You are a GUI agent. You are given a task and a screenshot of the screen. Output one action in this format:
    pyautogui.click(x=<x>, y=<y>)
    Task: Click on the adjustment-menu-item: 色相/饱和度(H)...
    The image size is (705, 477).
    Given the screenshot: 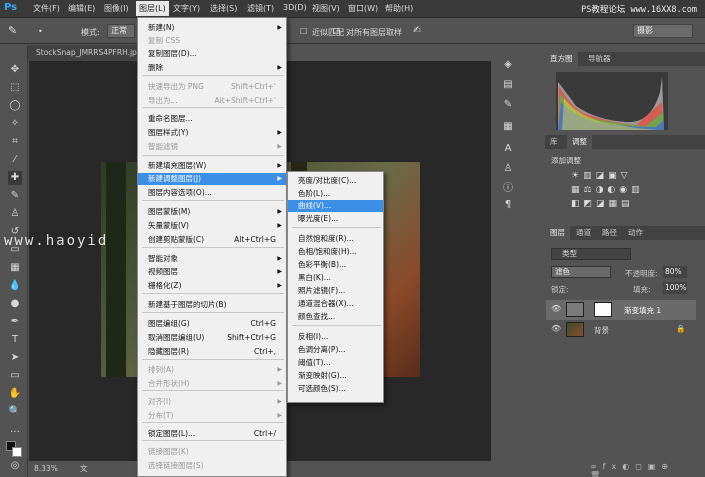 What is the action you would take?
    pyautogui.click(x=335, y=252)
    